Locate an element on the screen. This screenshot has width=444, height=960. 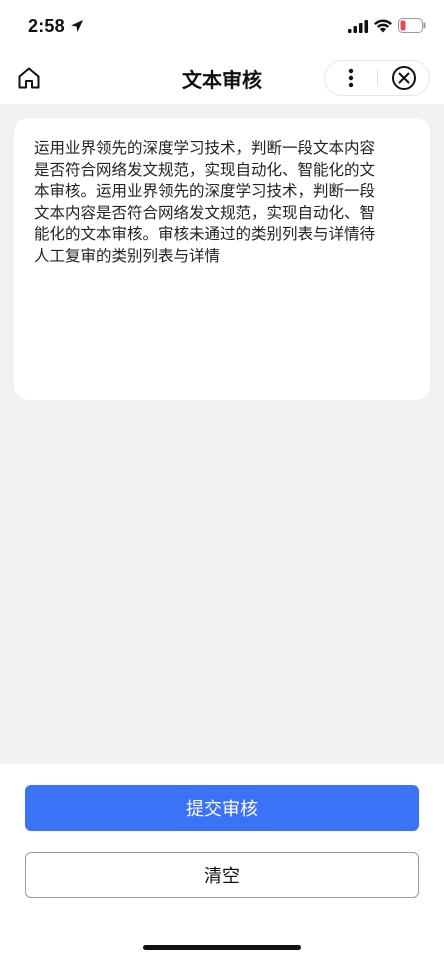
location-arrow-icon is located at coordinates (77, 26).